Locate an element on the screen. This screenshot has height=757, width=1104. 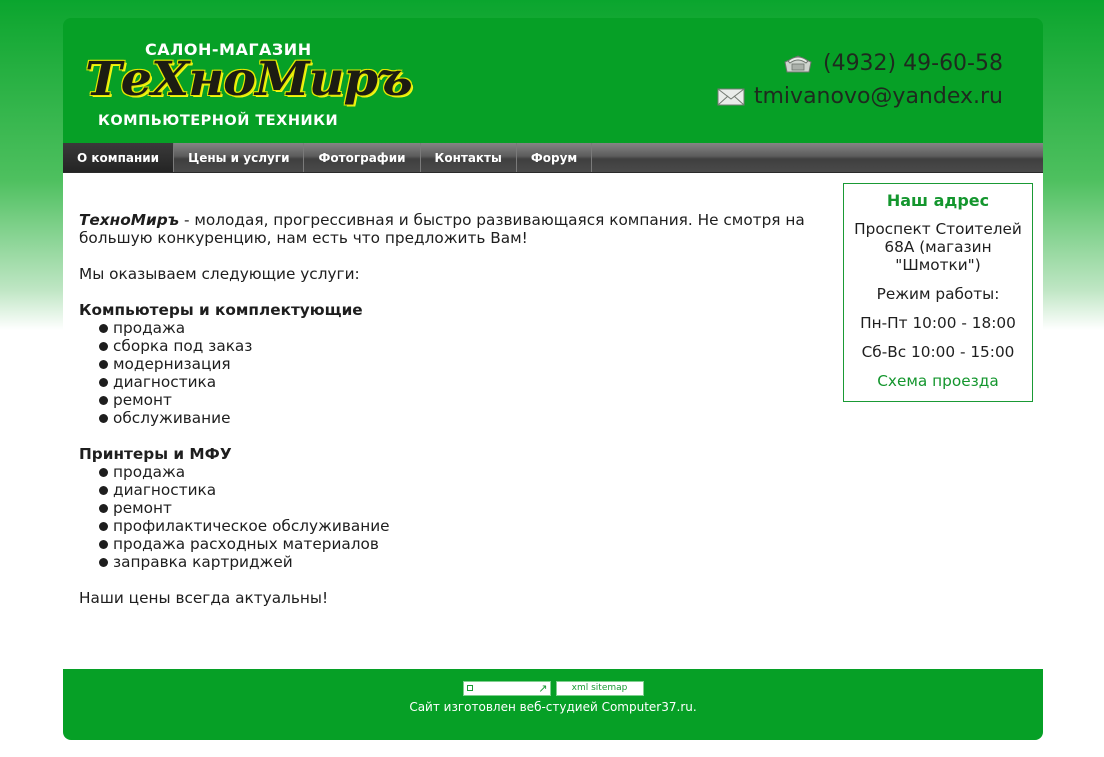
logo-wordmark: ТеХноМиръ is located at coordinates (249, 79).